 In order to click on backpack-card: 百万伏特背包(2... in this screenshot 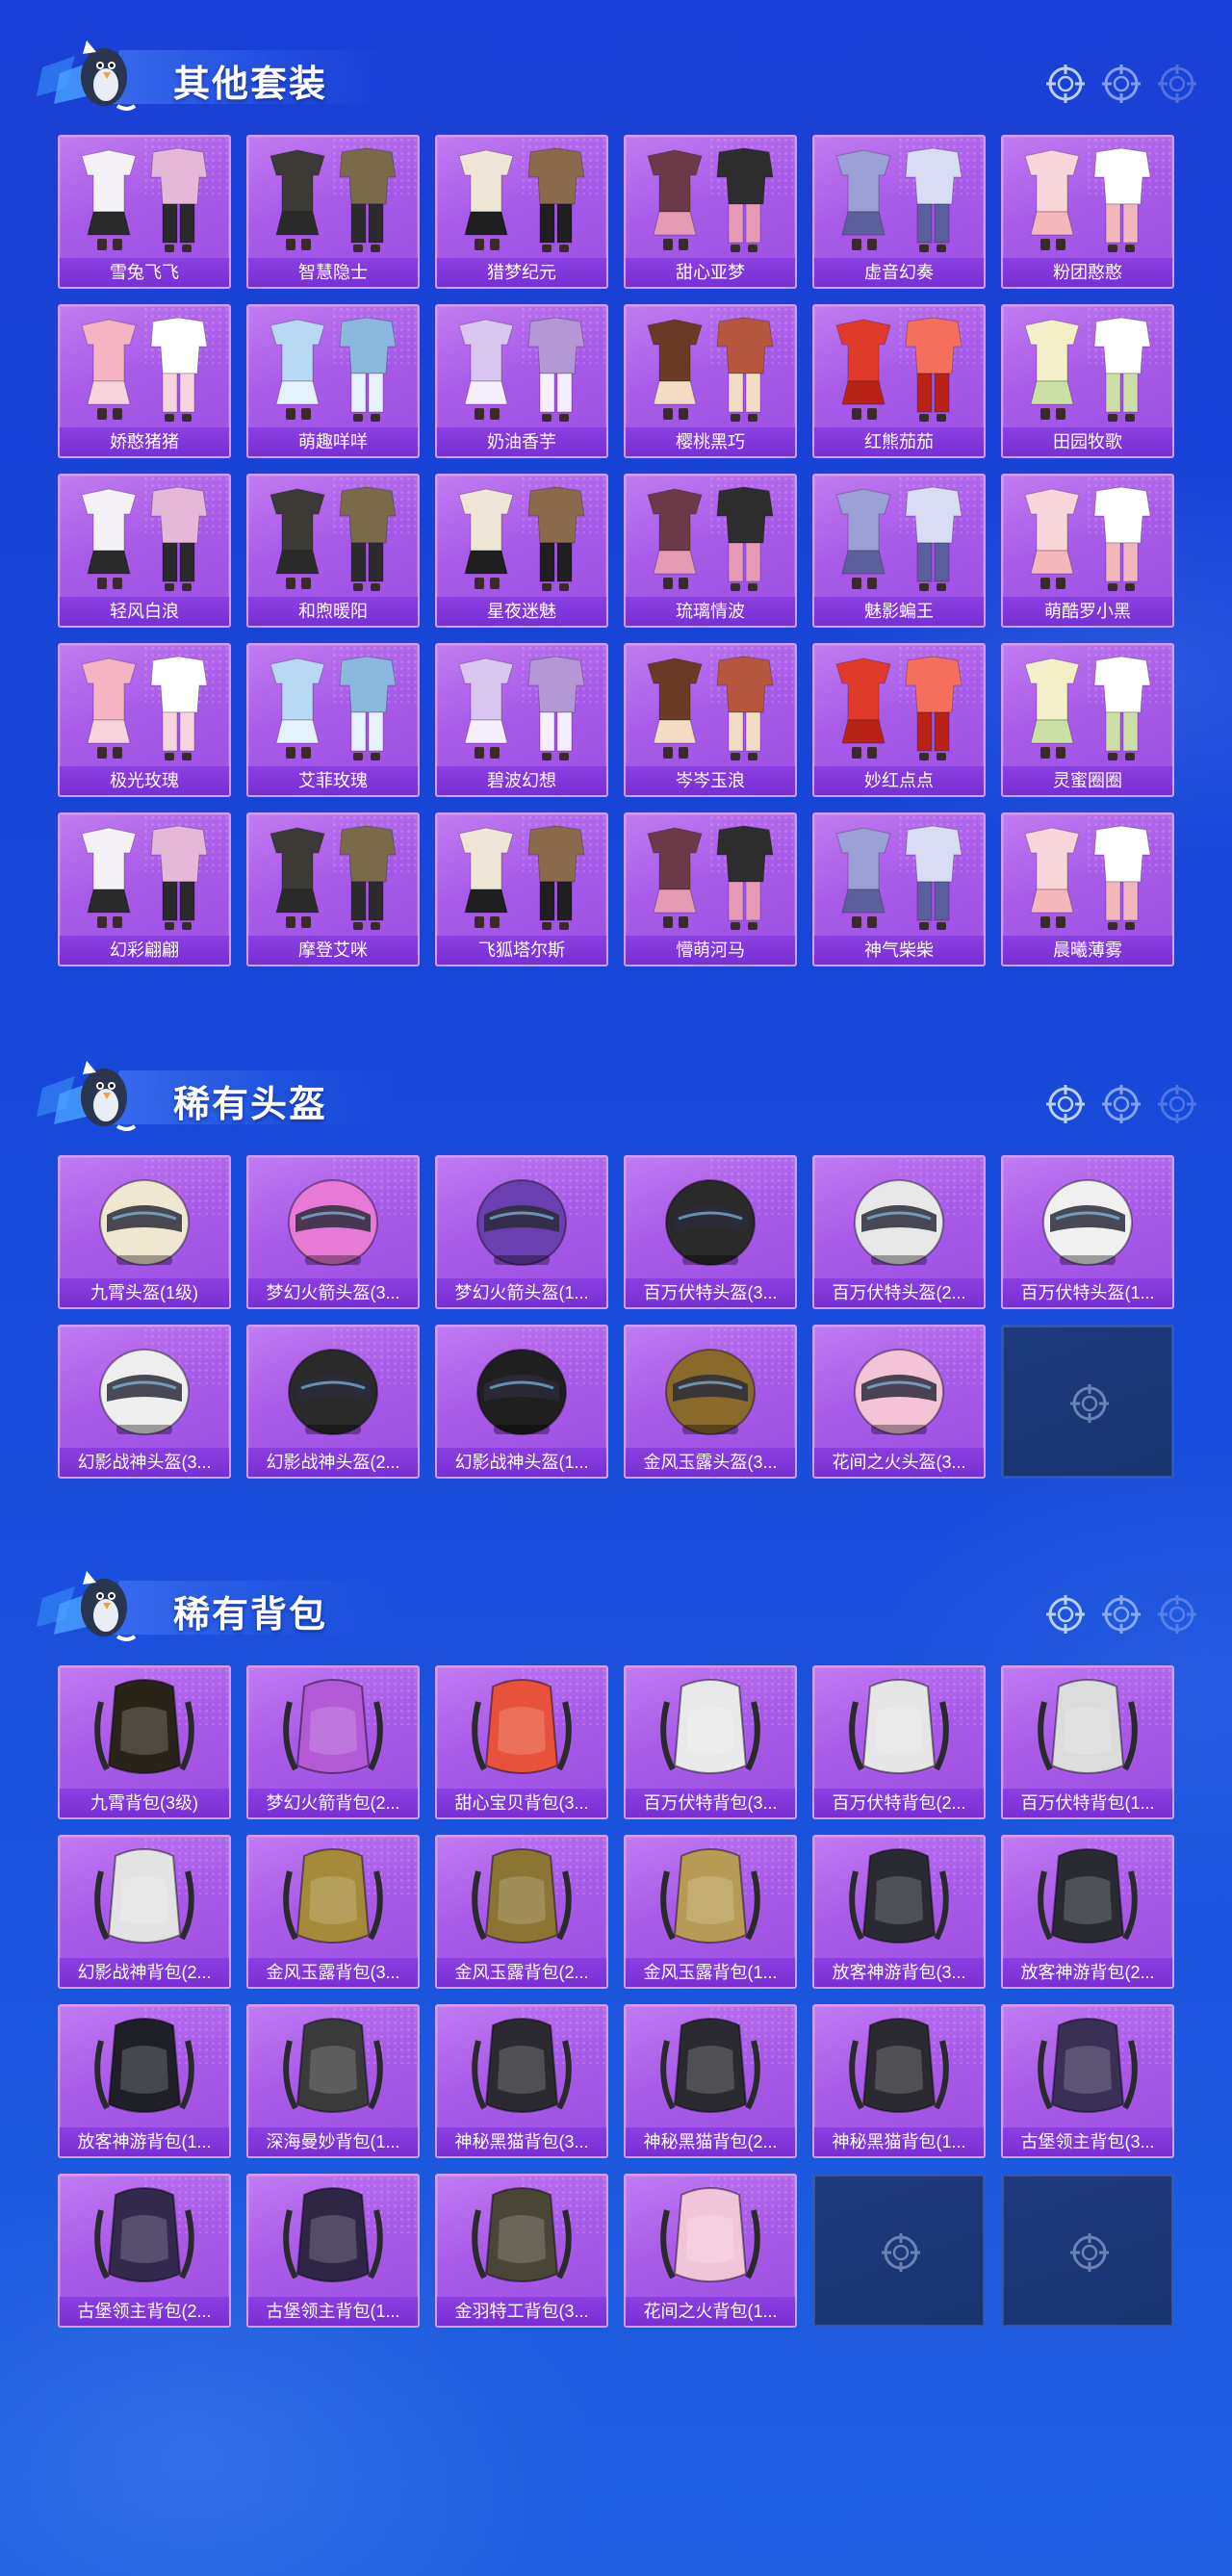, I will do `click(899, 1742)`.